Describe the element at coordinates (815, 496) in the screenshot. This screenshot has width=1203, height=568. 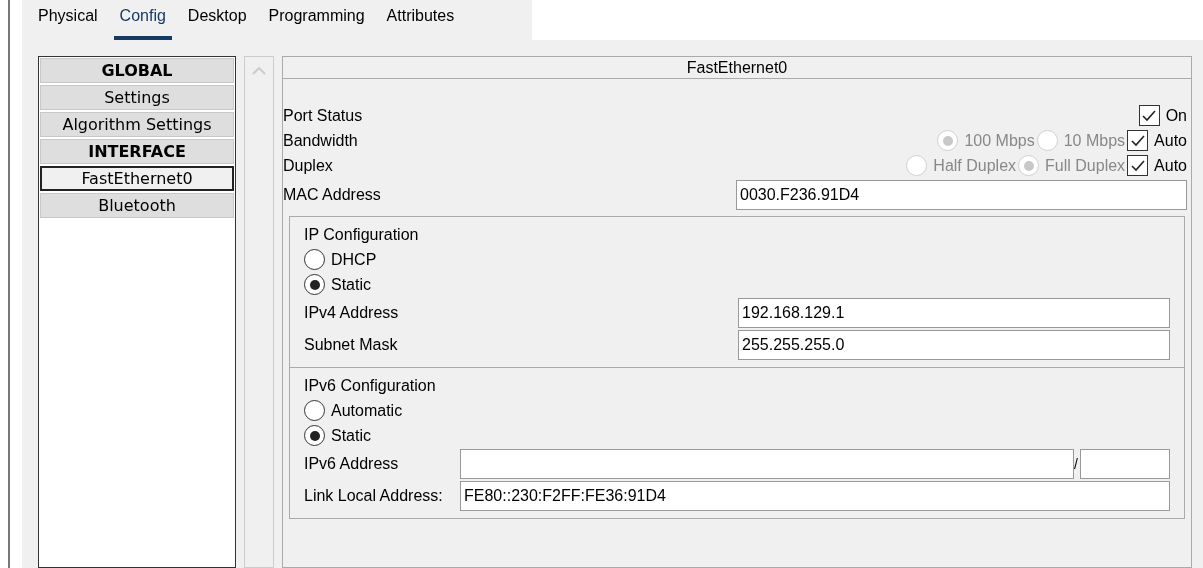
I see `text-field: FE80::230:F2FF:FE36:91D4` at that location.